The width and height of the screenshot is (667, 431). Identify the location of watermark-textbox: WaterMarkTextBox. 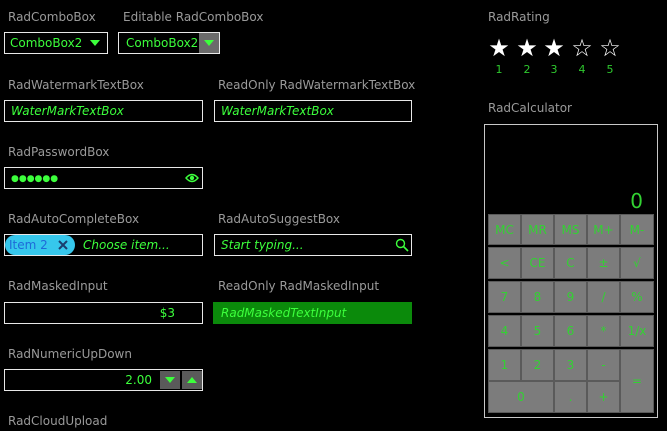
(103, 111).